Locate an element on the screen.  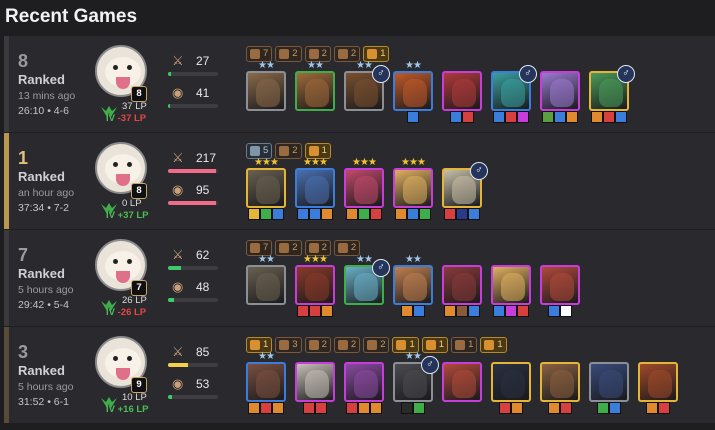
trait-icon is located at coordinates (284, 151).